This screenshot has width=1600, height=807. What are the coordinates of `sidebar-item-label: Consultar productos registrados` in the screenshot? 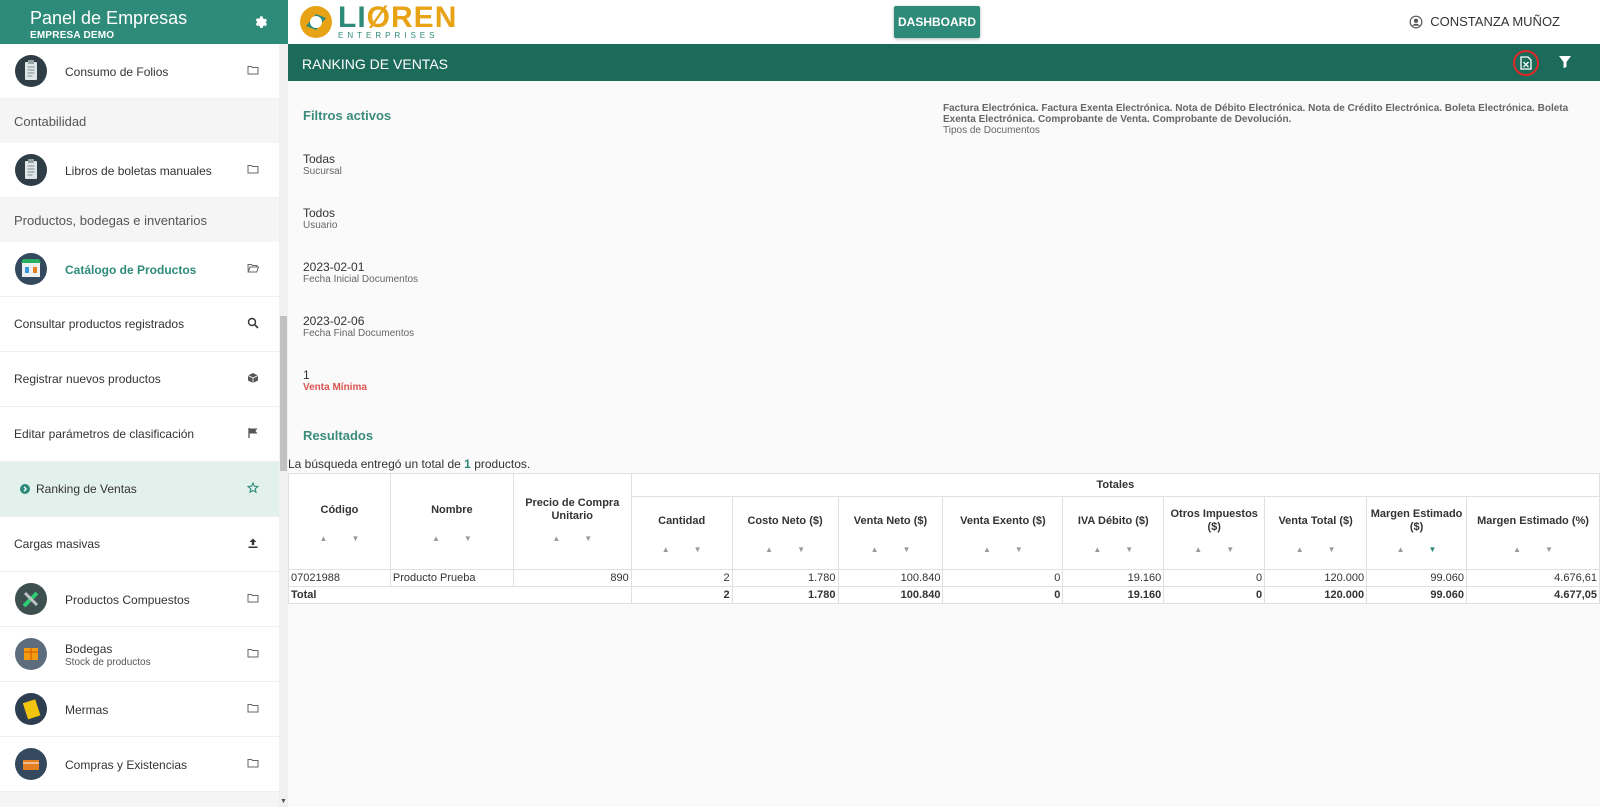 It's located at (99, 324).